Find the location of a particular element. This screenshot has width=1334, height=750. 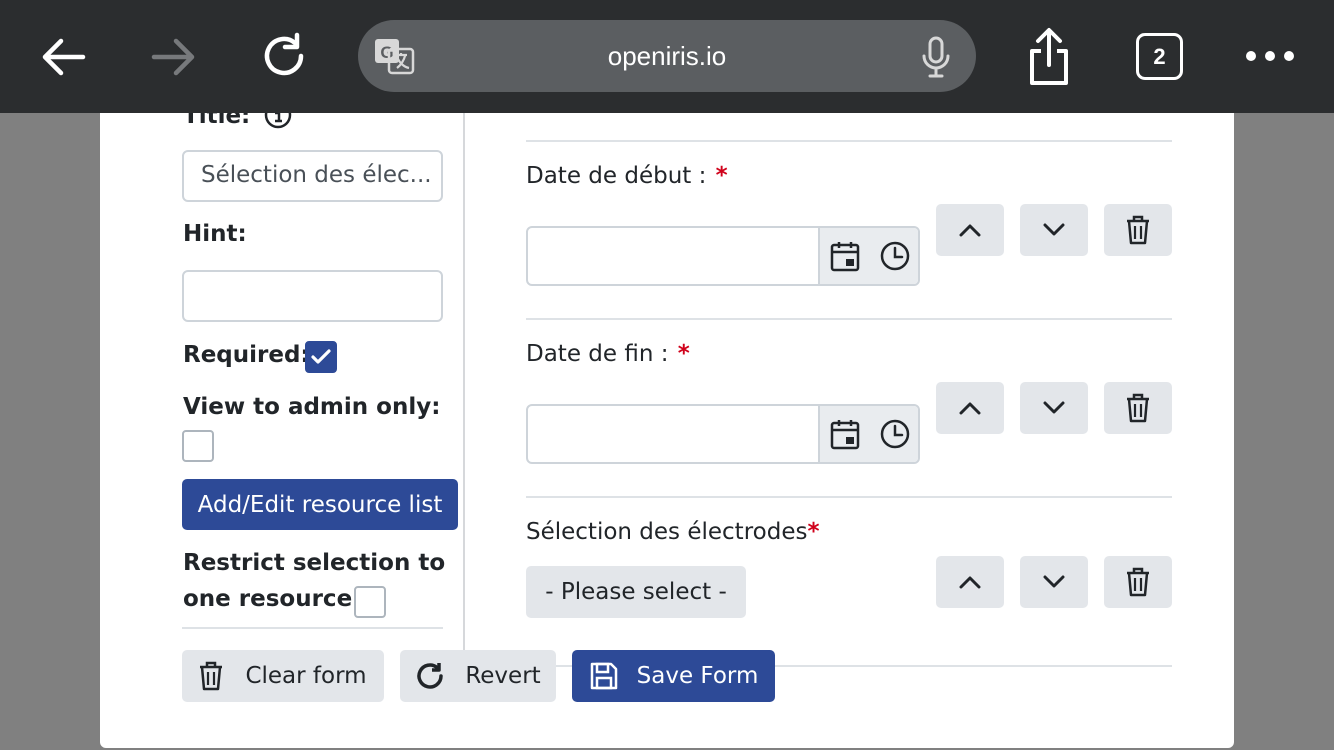

title-label: Title: is located at coordinates (237, 121).